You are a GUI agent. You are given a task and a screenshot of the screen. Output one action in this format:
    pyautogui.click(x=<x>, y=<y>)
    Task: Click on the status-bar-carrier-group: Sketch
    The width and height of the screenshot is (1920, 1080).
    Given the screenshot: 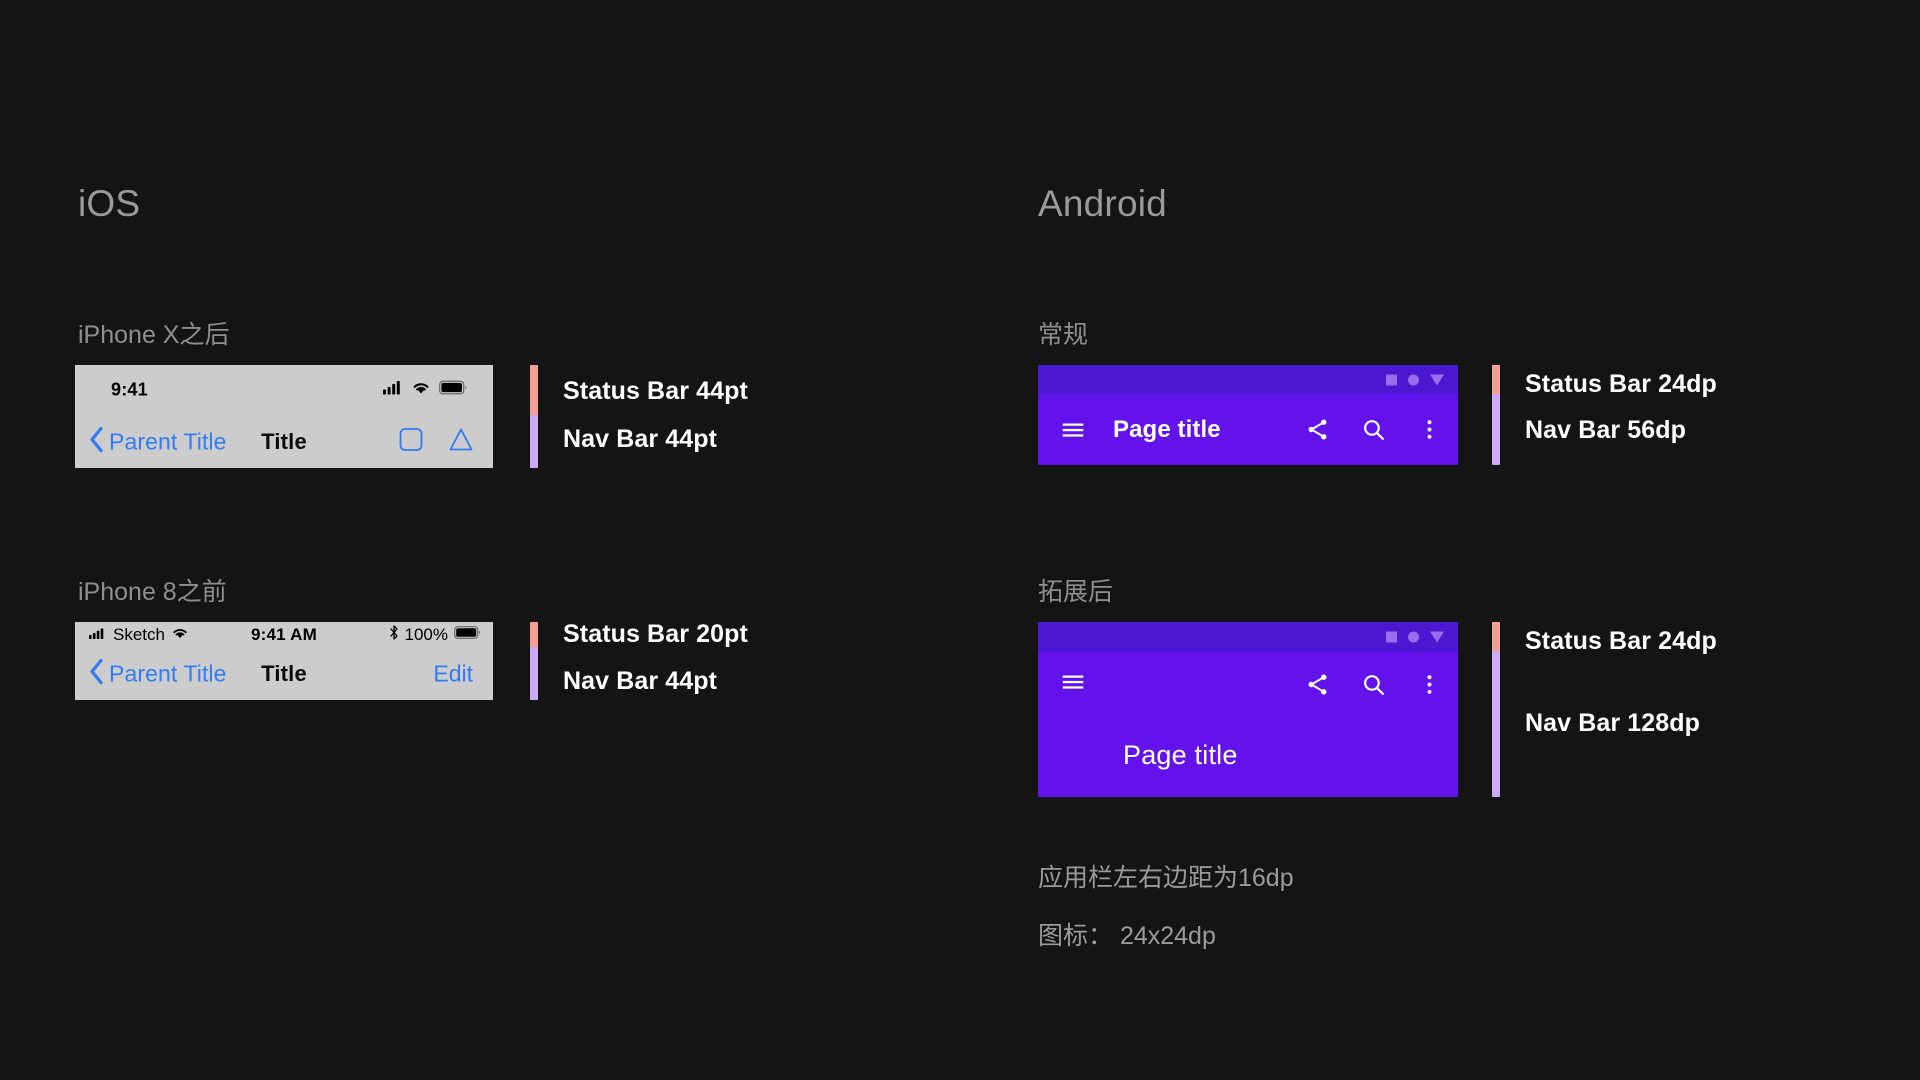 What is the action you would take?
    pyautogui.click(x=138, y=635)
    